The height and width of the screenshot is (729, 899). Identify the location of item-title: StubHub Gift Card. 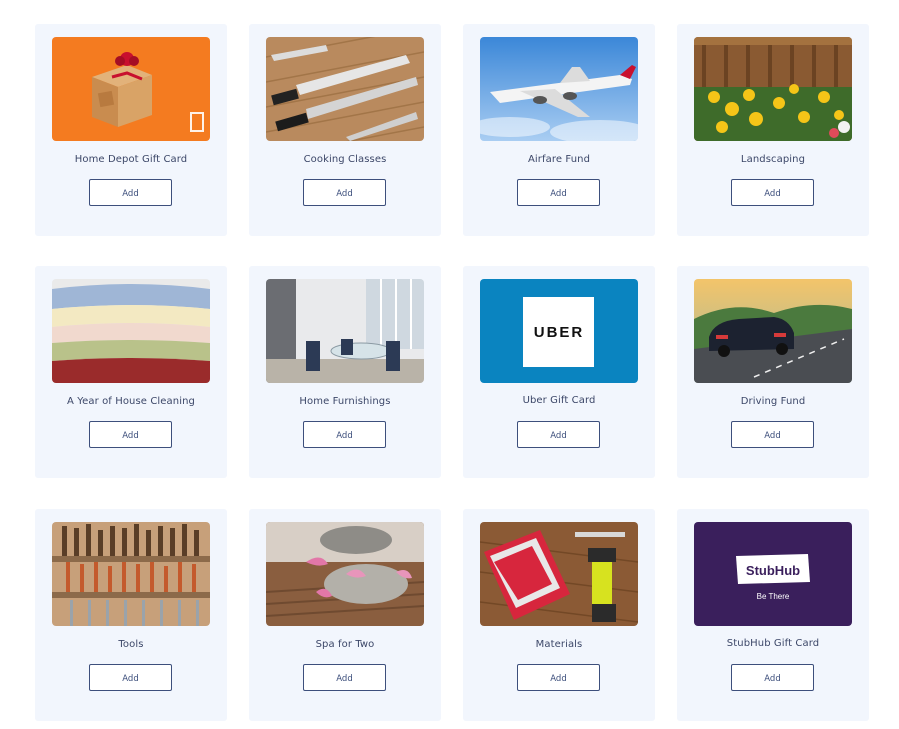
(773, 643).